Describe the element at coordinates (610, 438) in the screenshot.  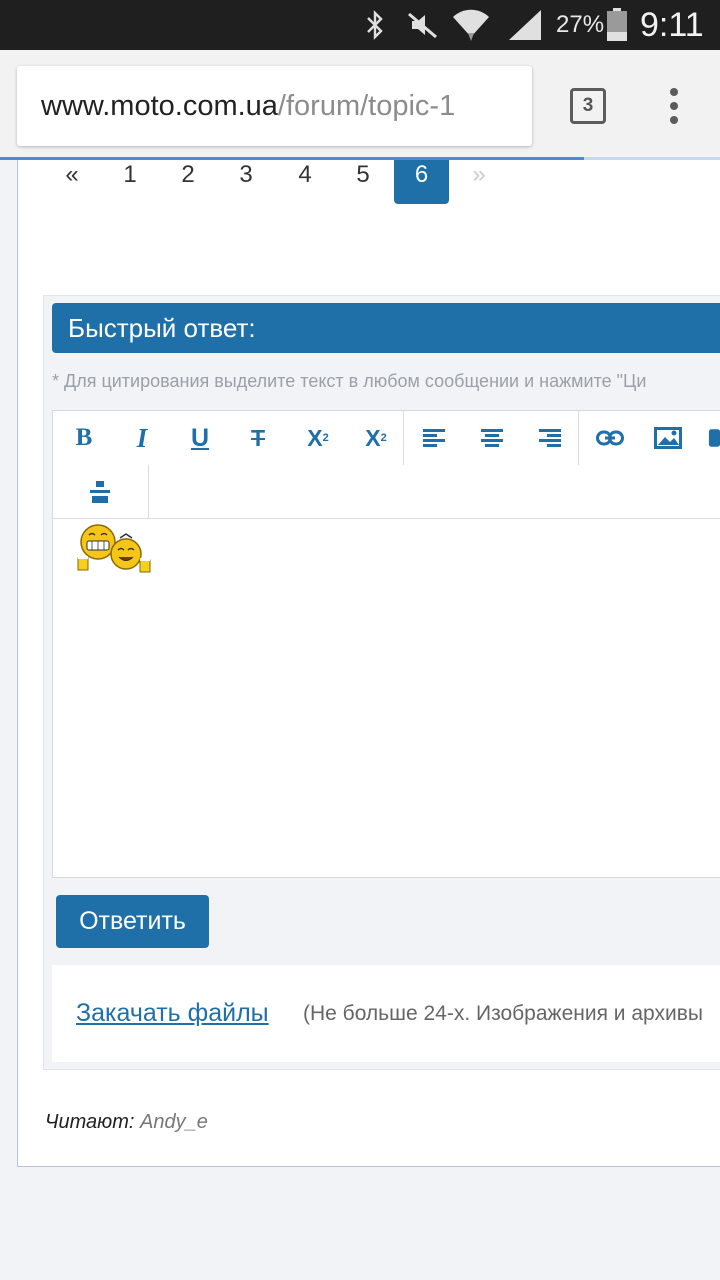
I see `link-icon` at that location.